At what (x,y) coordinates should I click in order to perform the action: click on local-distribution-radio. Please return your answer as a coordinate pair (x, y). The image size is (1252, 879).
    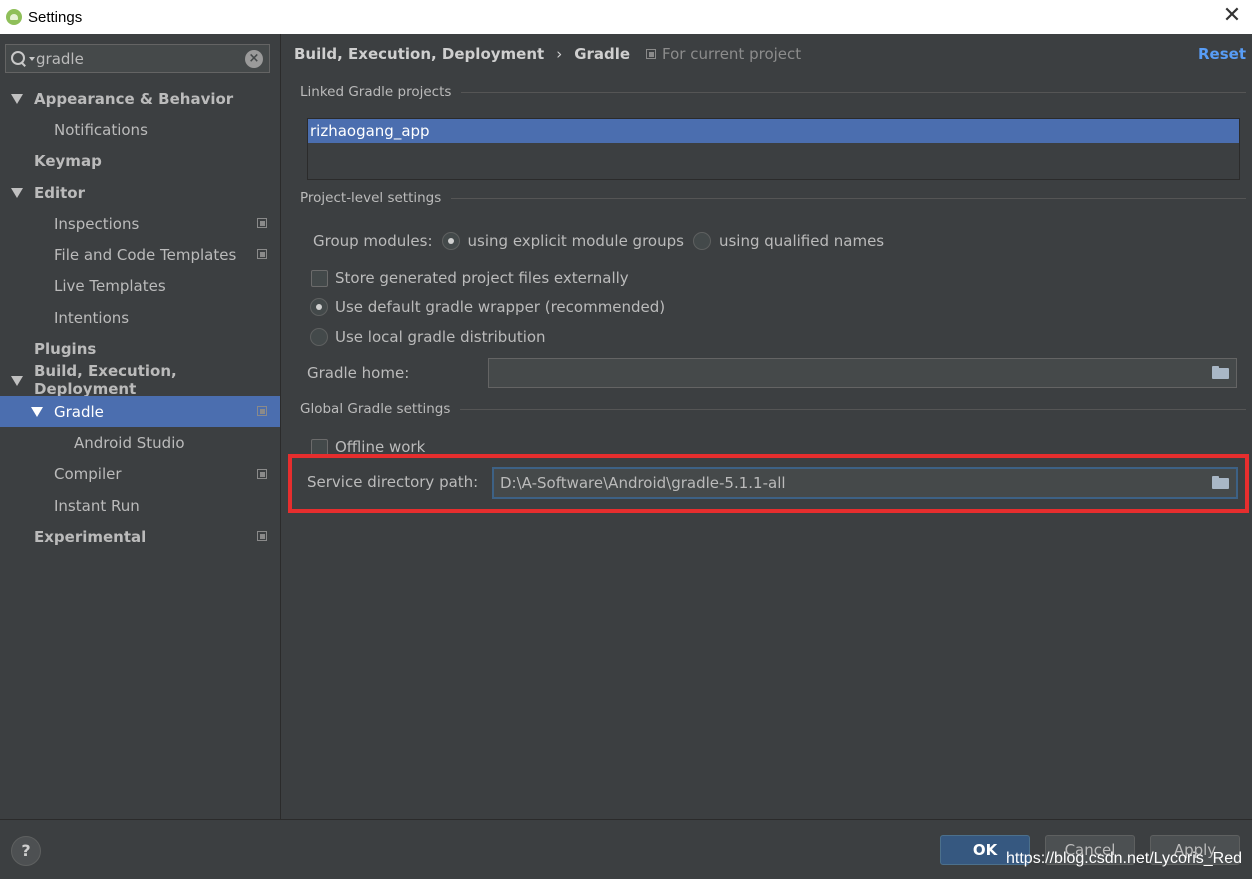
    Looking at the image, I should click on (319, 337).